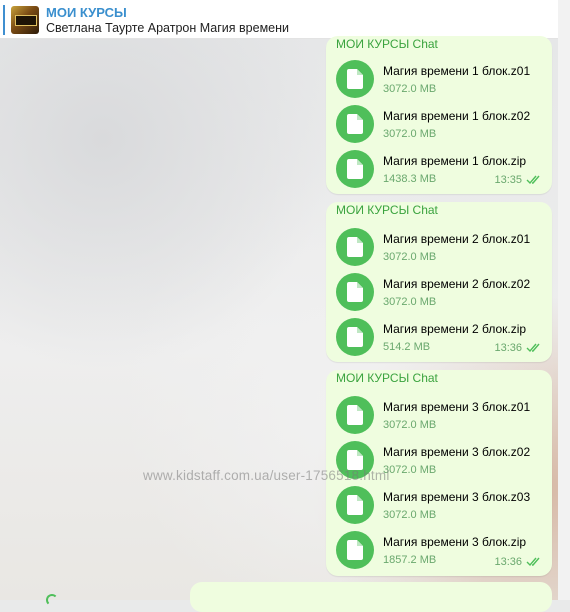  Describe the element at coordinates (410, 560) in the screenshot. I see `file-size: 1857.2 MB` at that location.